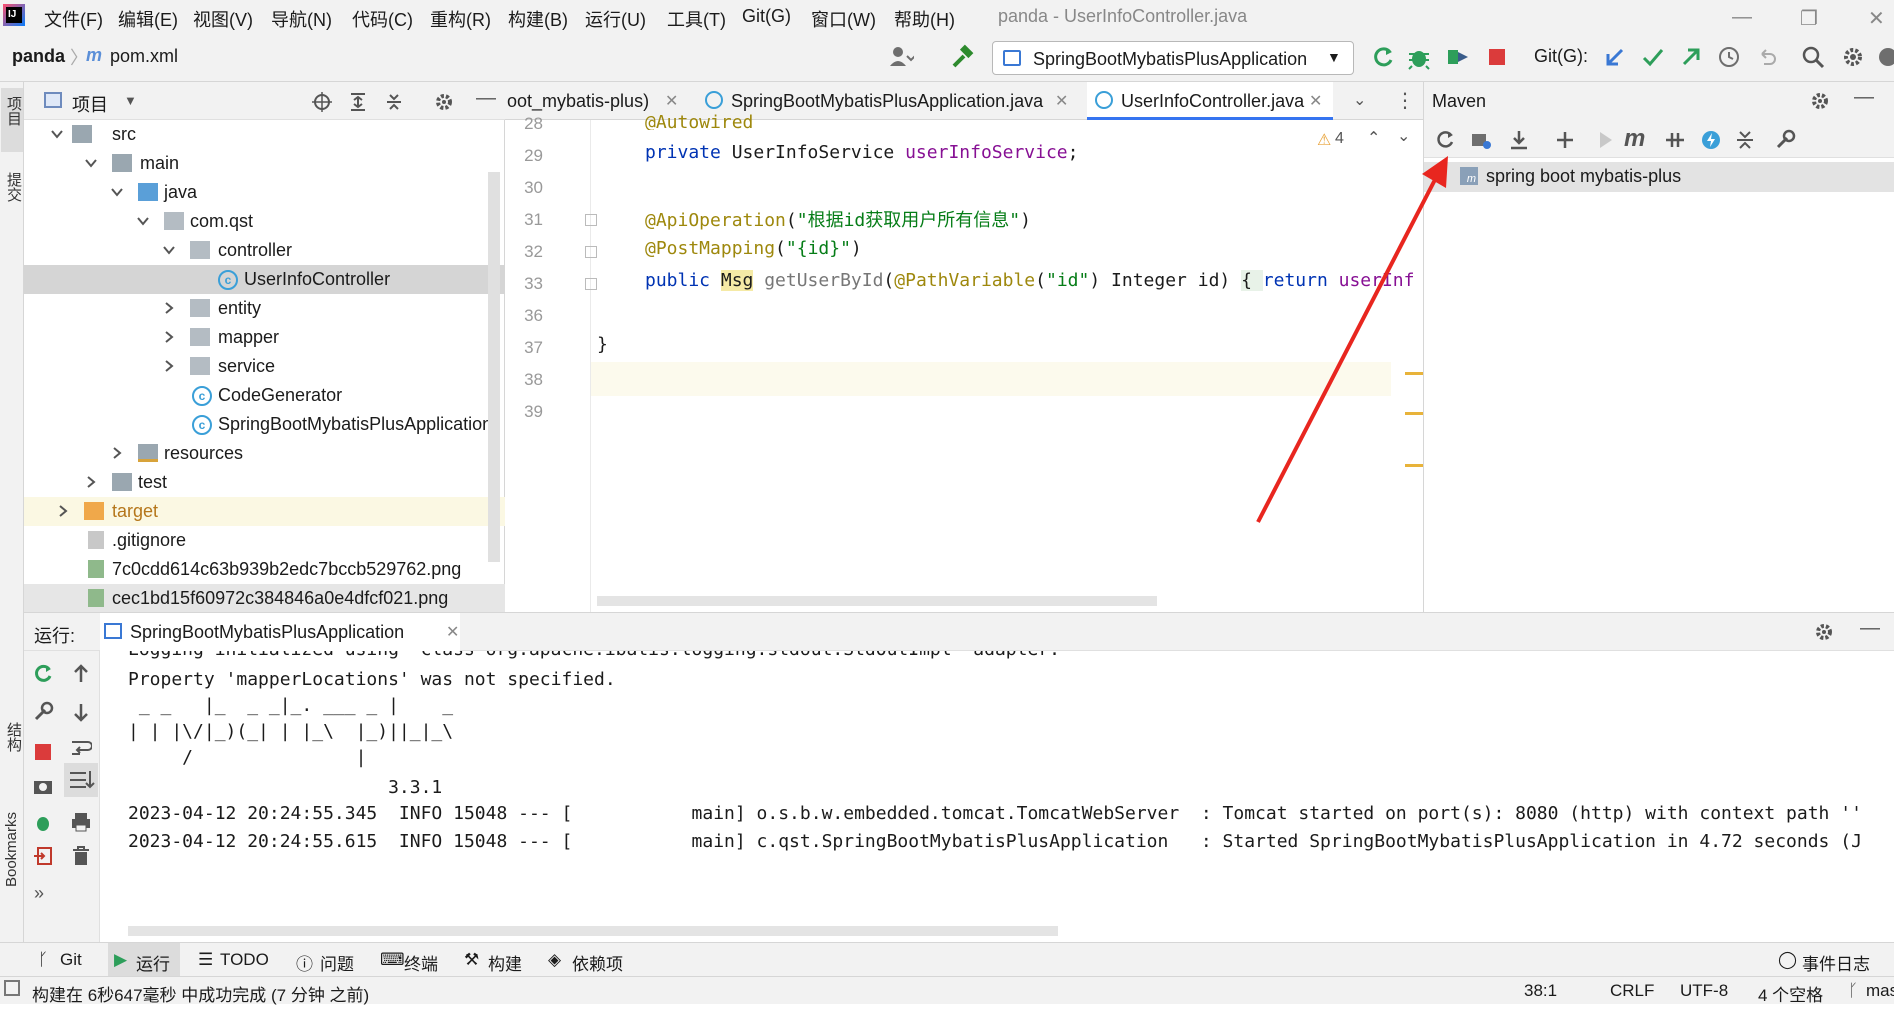 The image size is (1894, 1010). Describe the element at coordinates (12, 120) in the screenshot. I see `stripe-project-button: 项目` at that location.